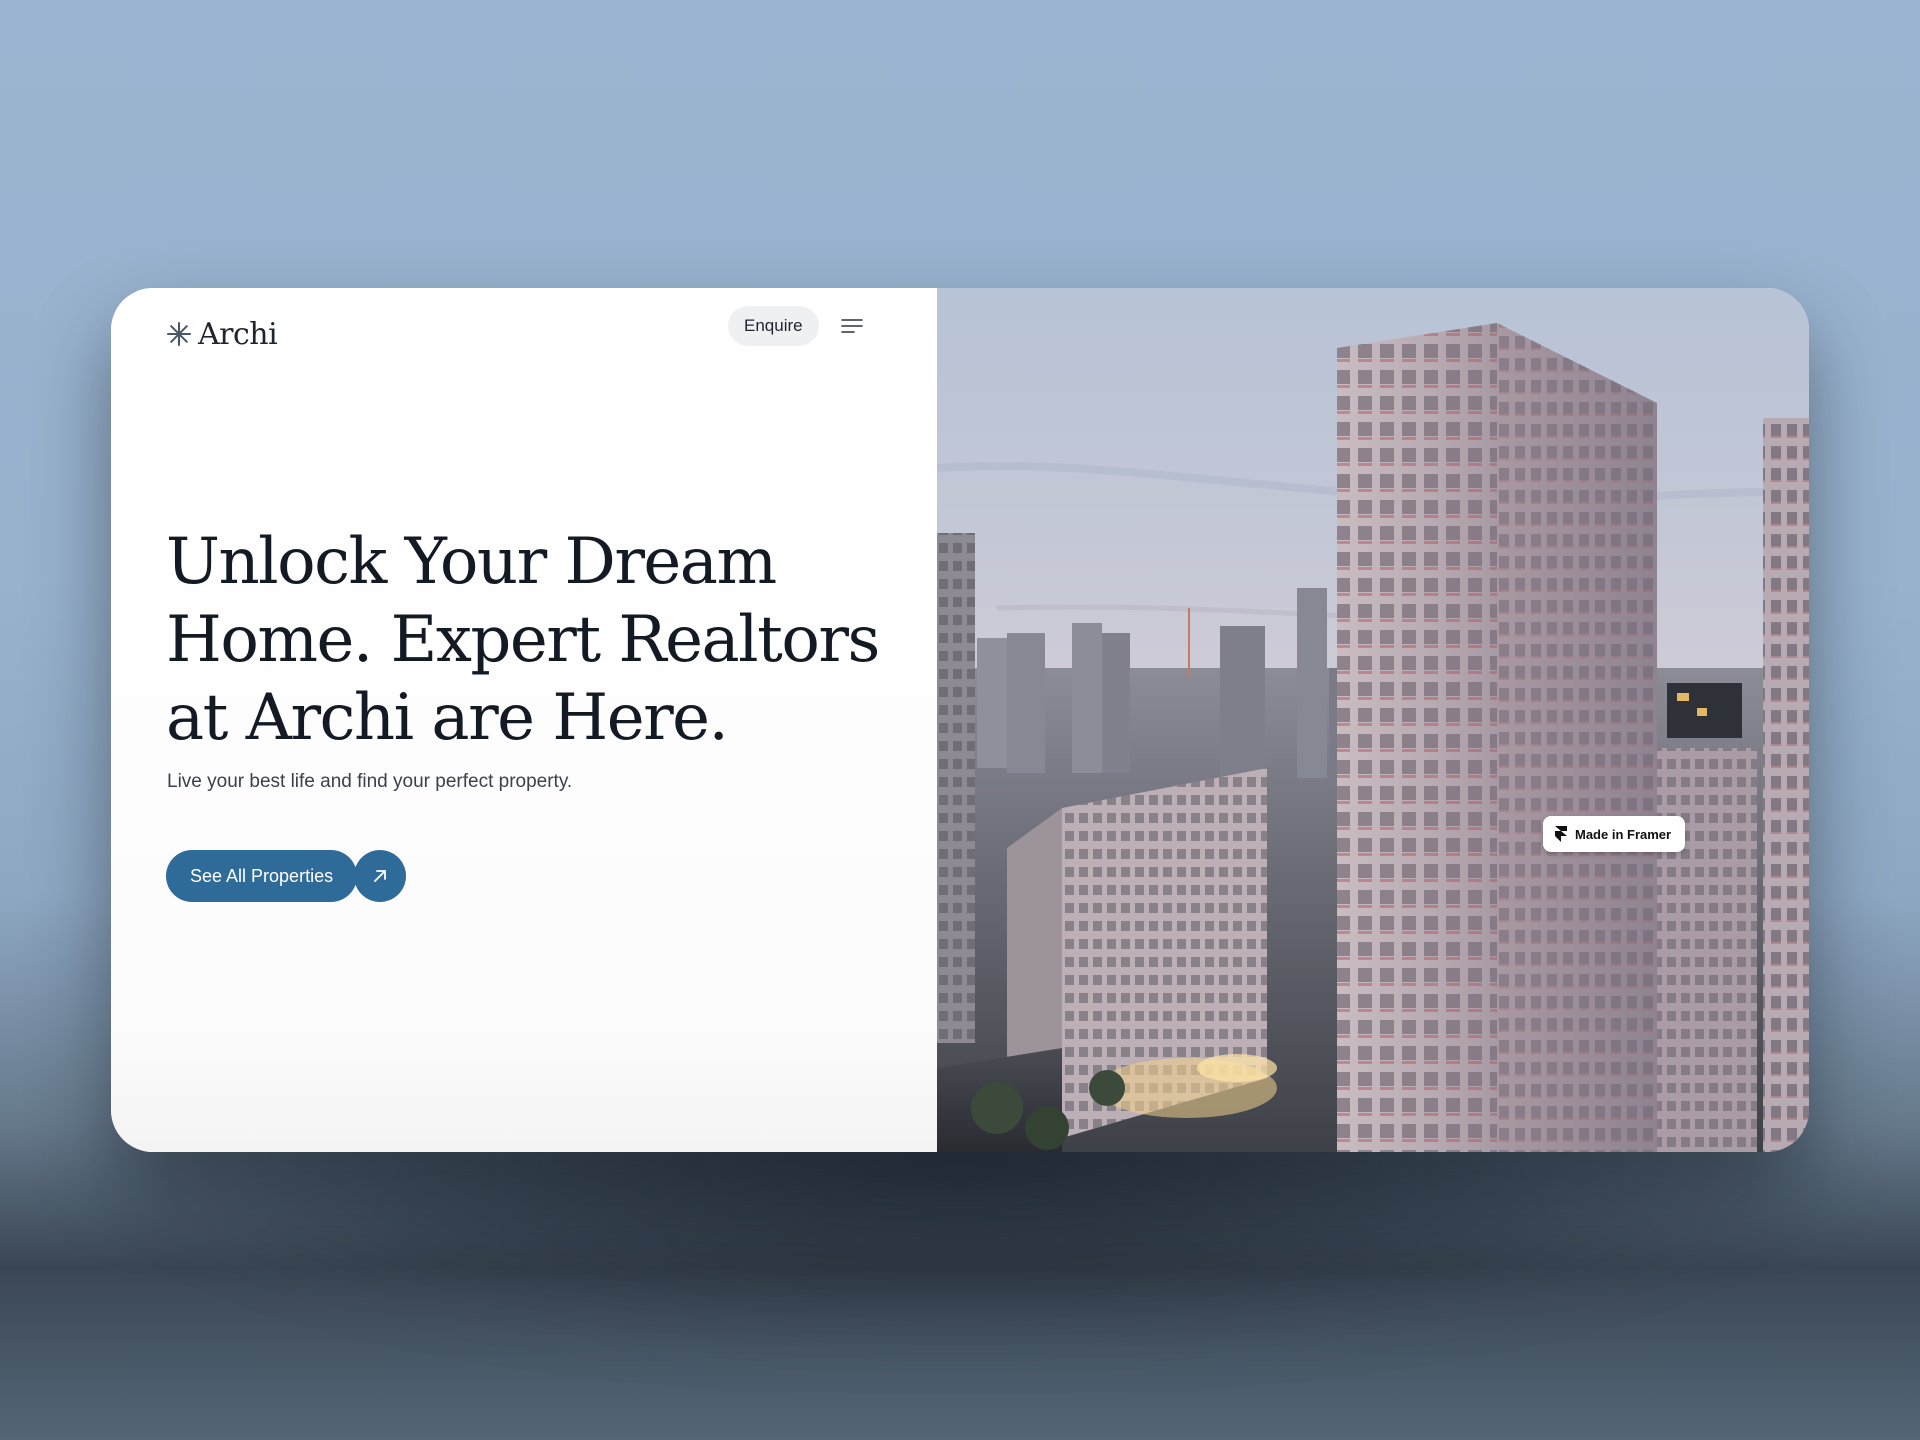 Image resolution: width=1920 pixels, height=1440 pixels. Describe the element at coordinates (179, 334) in the screenshot. I see `asterisk-icon` at that location.